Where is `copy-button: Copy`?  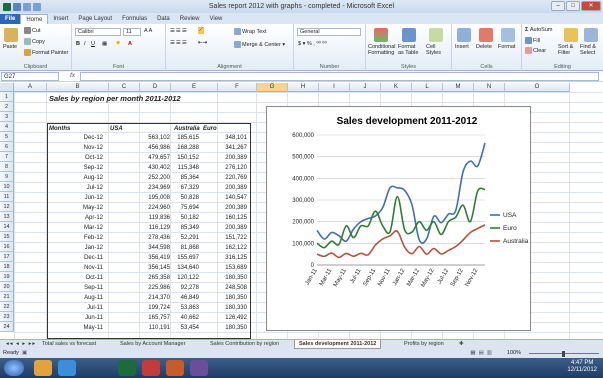
copy-button: Copy is located at coordinates (34, 41).